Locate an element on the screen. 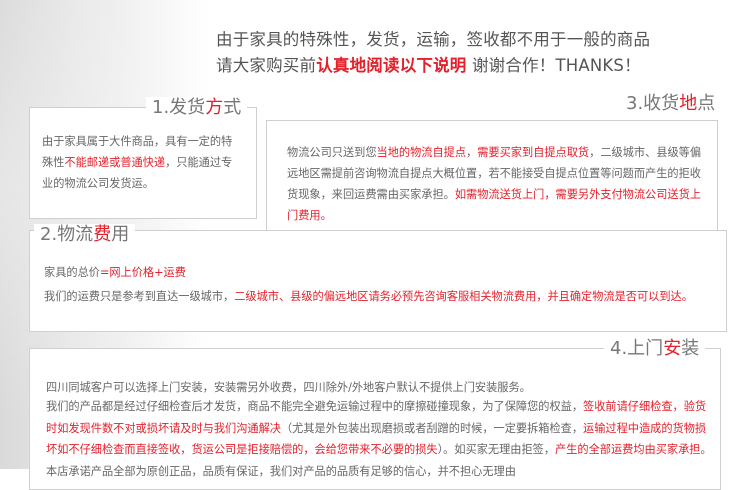  delivery-location-title: 3.收货地点 is located at coordinates (671, 104).